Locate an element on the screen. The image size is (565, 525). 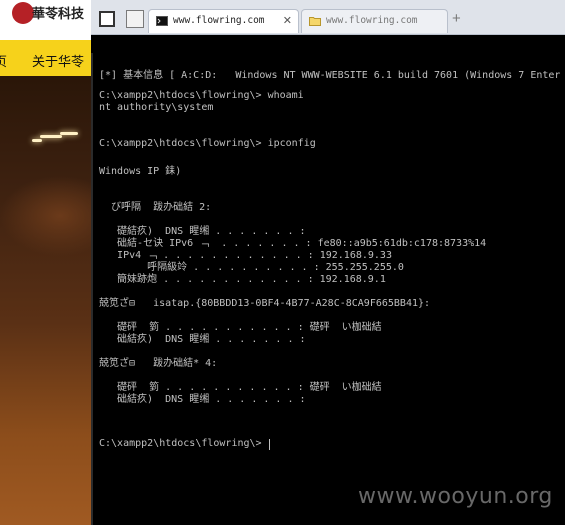
site-brand: 華苓科技 is located at coordinates (58, 13).